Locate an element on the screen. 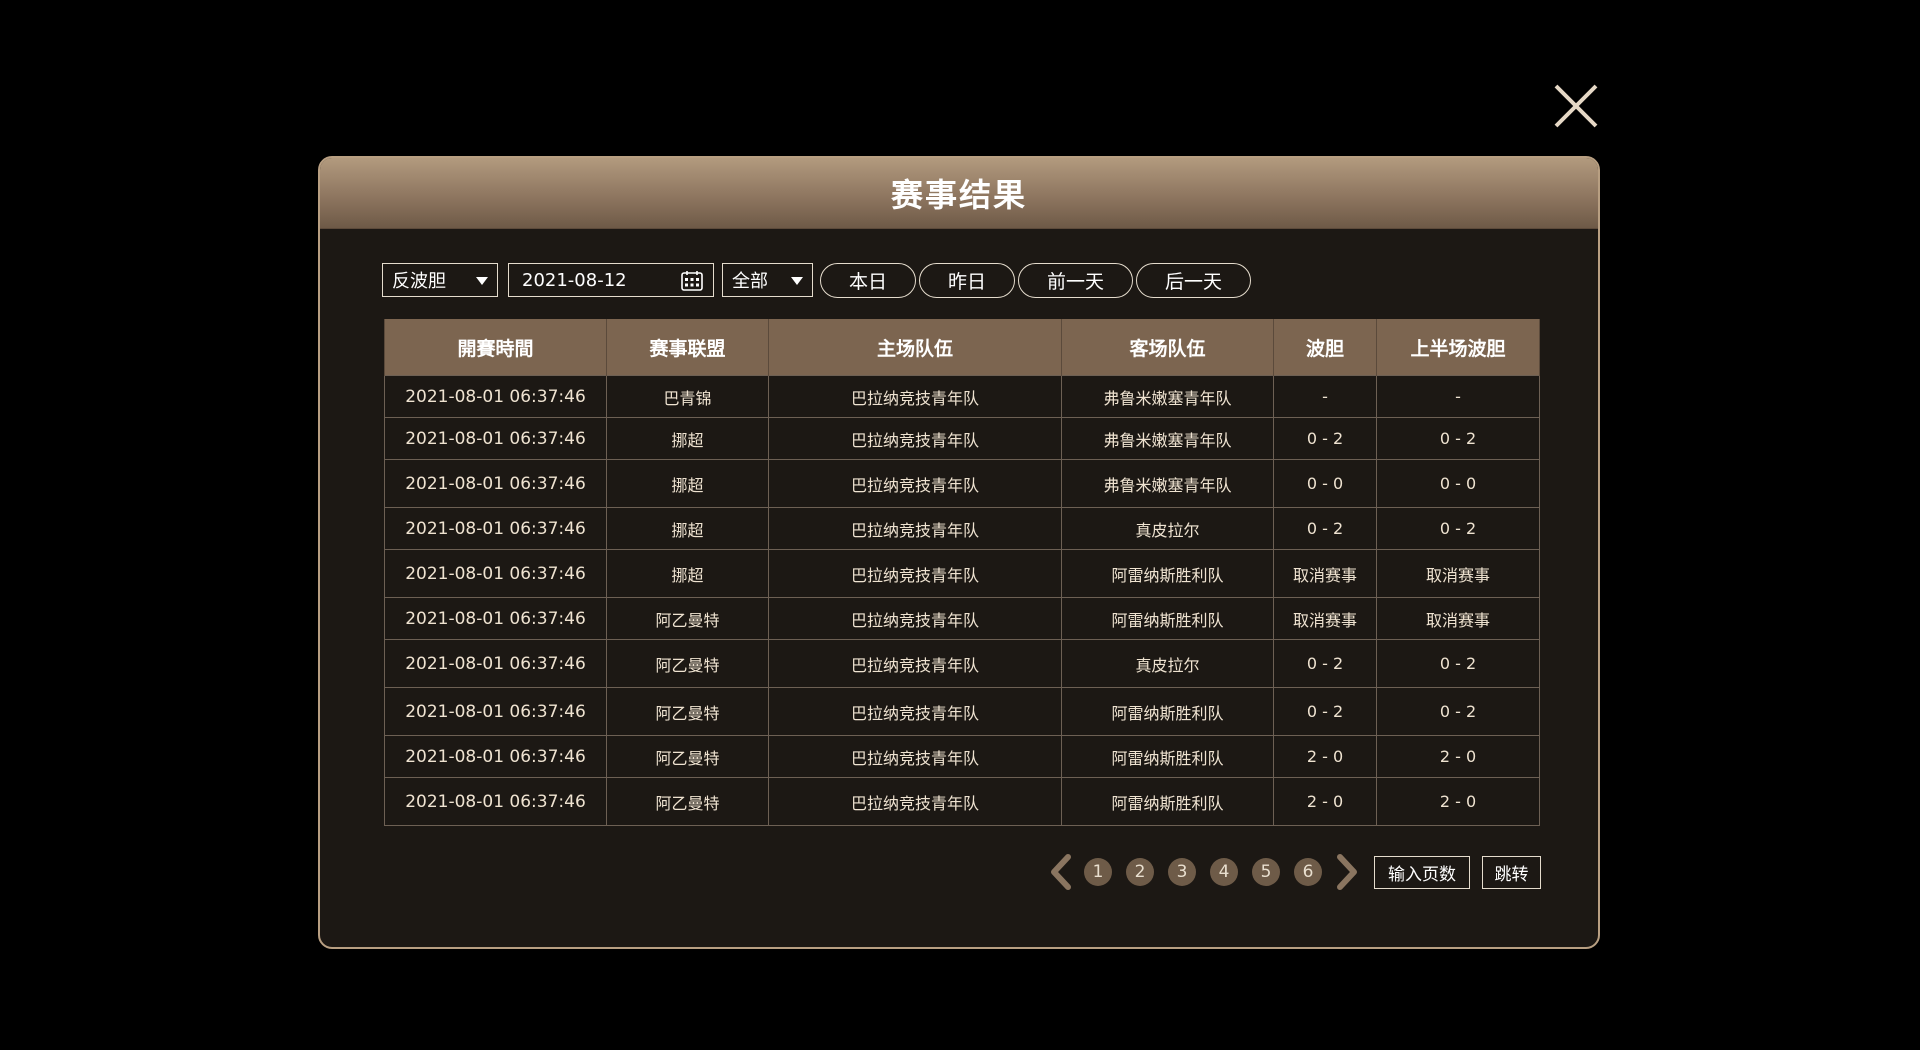  date-value: 2021-08-12 is located at coordinates (574, 280).